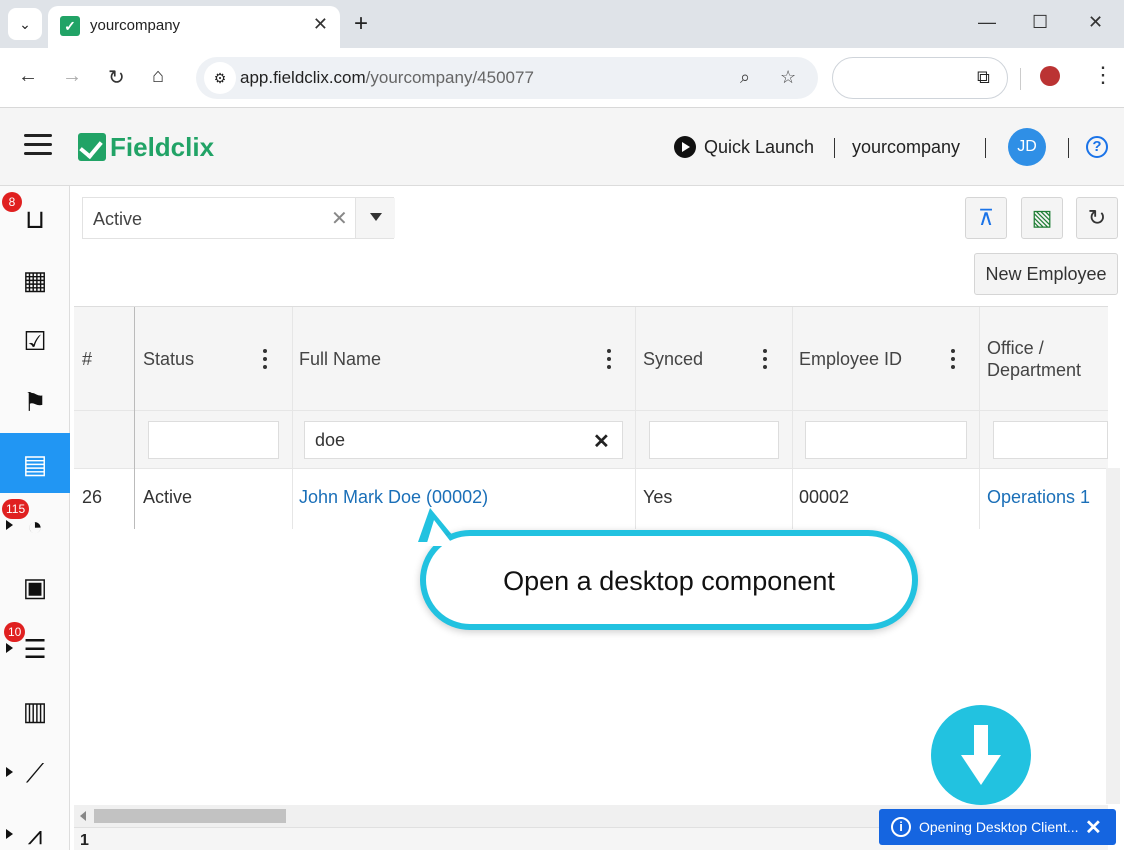 The width and height of the screenshot is (1124, 864). Describe the element at coordinates (12, 202) in the screenshot. I see `inbox-badge: 8` at that location.